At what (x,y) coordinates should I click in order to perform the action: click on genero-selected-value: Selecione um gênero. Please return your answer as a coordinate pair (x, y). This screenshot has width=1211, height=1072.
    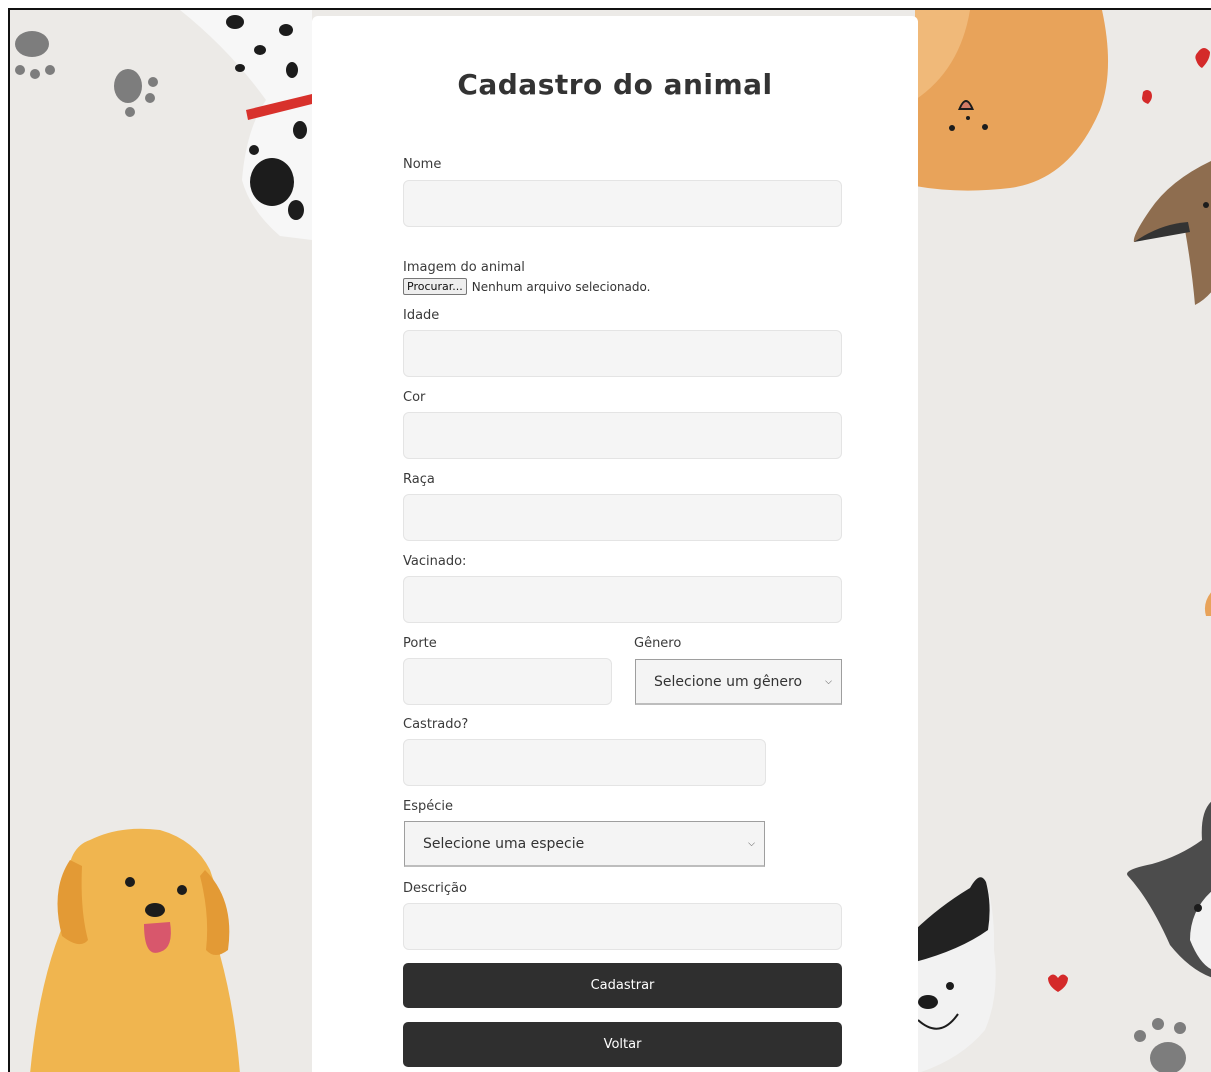
    Looking at the image, I should click on (728, 681).